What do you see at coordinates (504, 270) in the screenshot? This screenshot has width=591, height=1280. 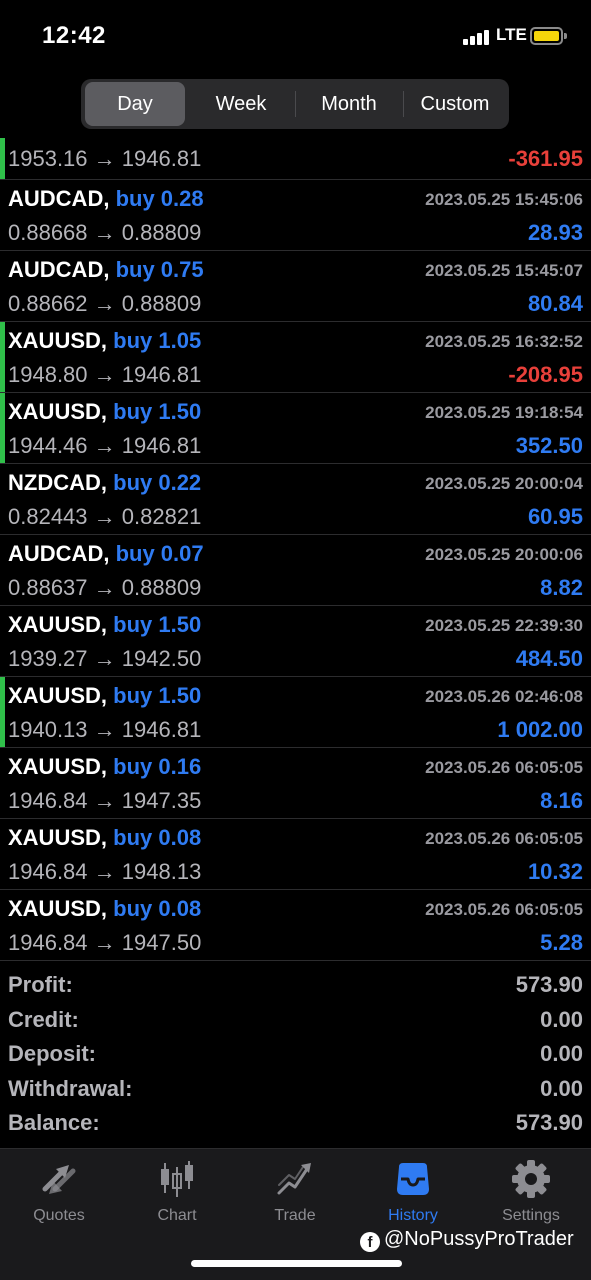 I see `deal-time: 2023.05.25 15:45:07` at bounding box center [504, 270].